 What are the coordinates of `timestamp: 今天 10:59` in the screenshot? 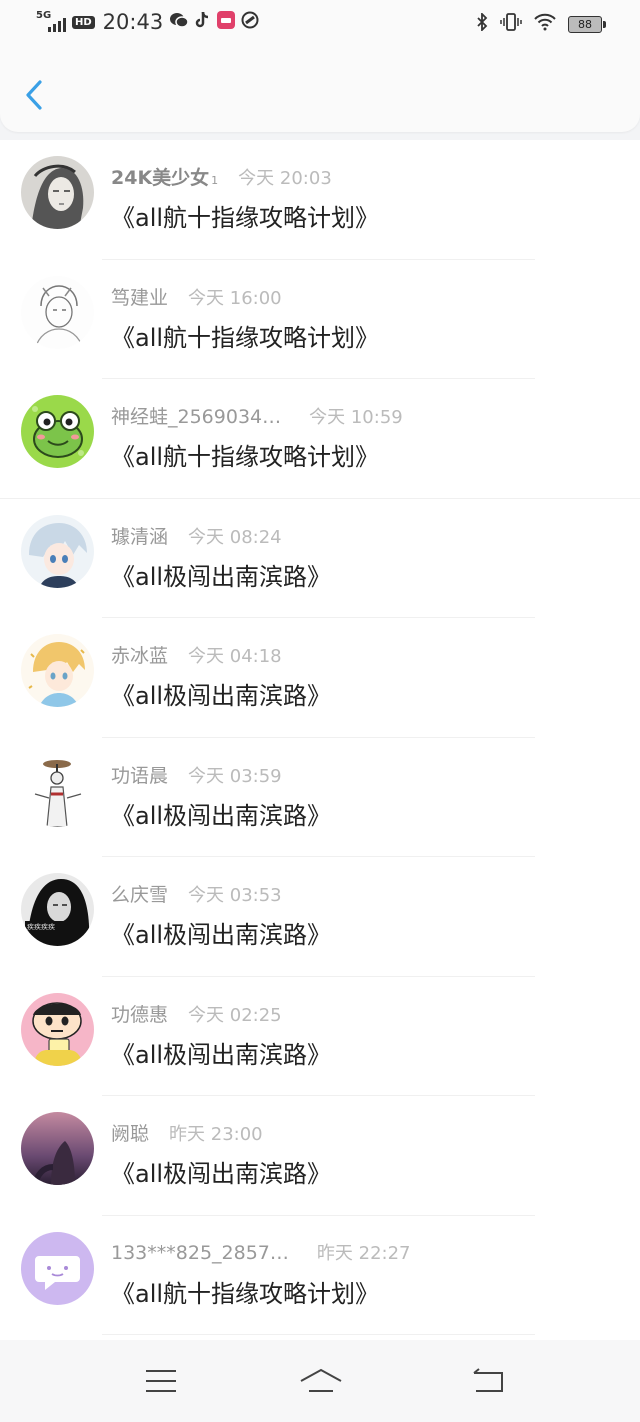 It's located at (356, 417).